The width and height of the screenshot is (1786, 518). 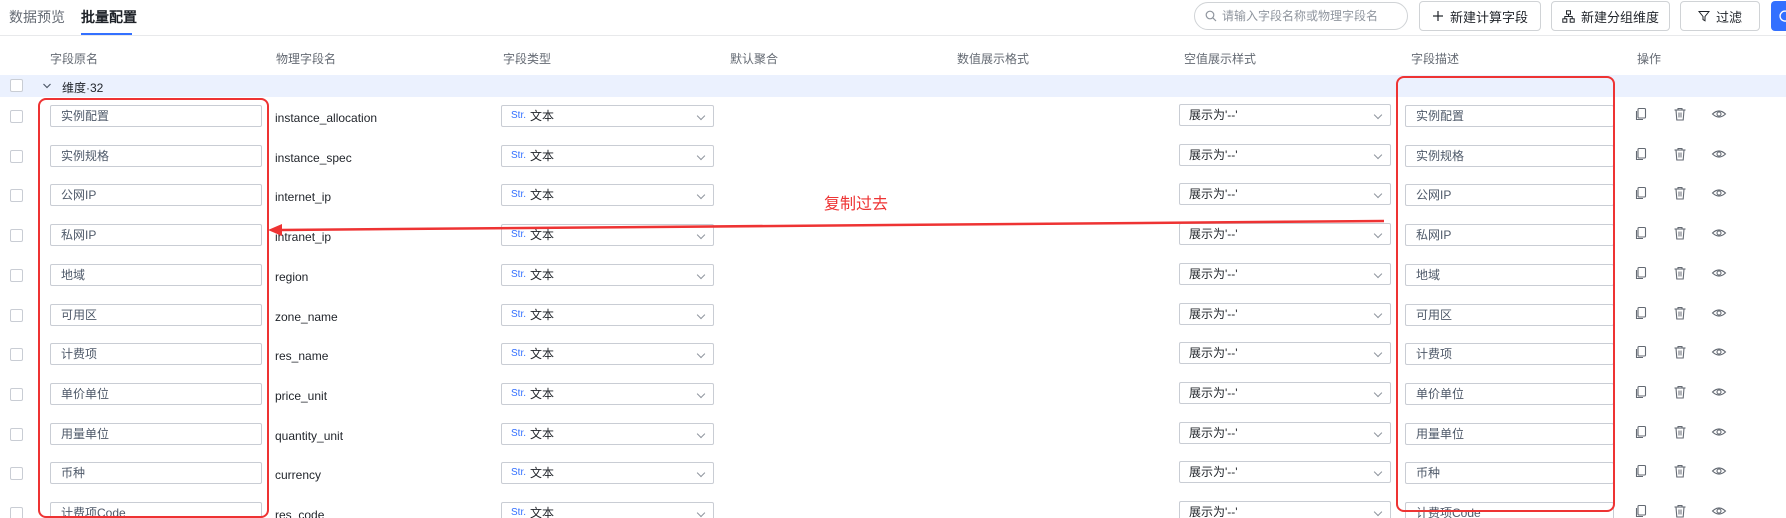 What do you see at coordinates (156, 155) in the screenshot?
I see `original-name-input: 实例规格` at bounding box center [156, 155].